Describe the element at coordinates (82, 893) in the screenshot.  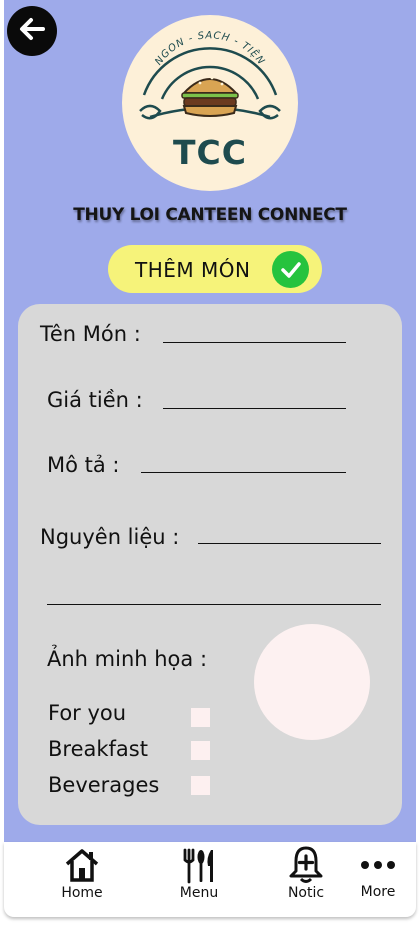
I see `nav-label-home: Home` at that location.